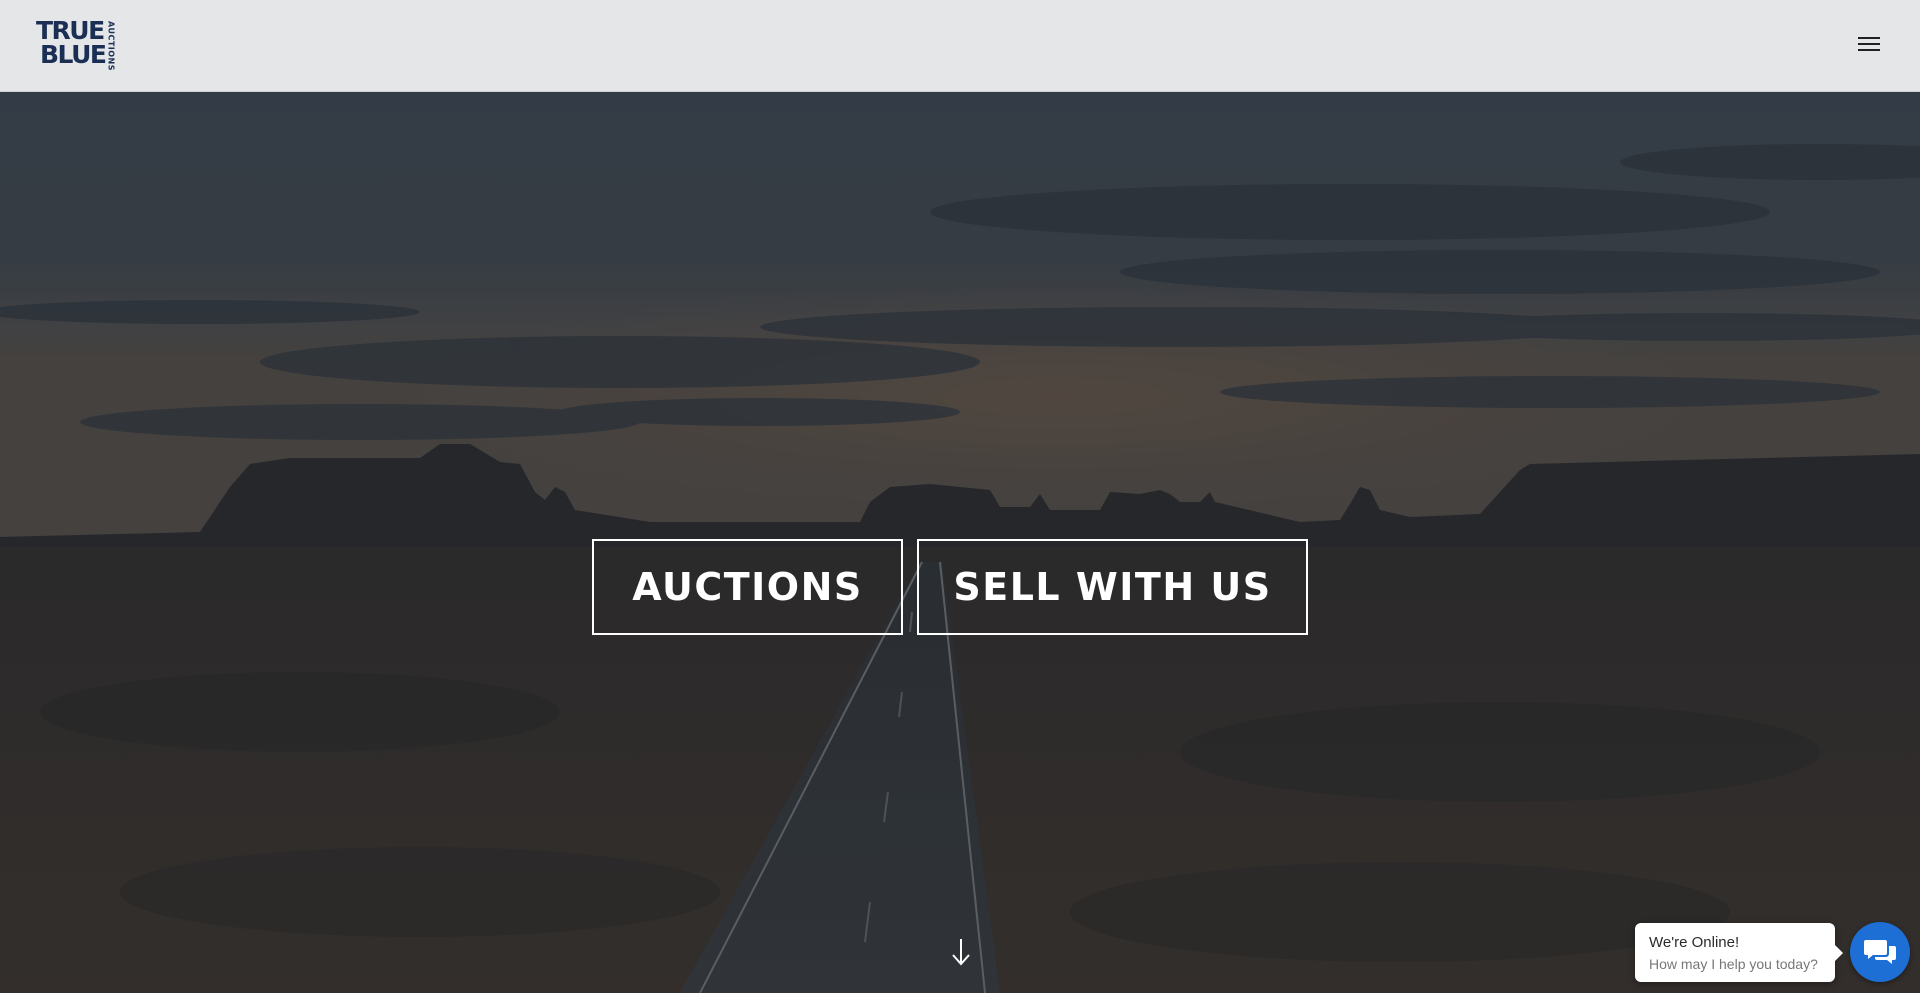  What do you see at coordinates (747, 587) in the screenshot?
I see `auctions-button: AUCTIONS` at bounding box center [747, 587].